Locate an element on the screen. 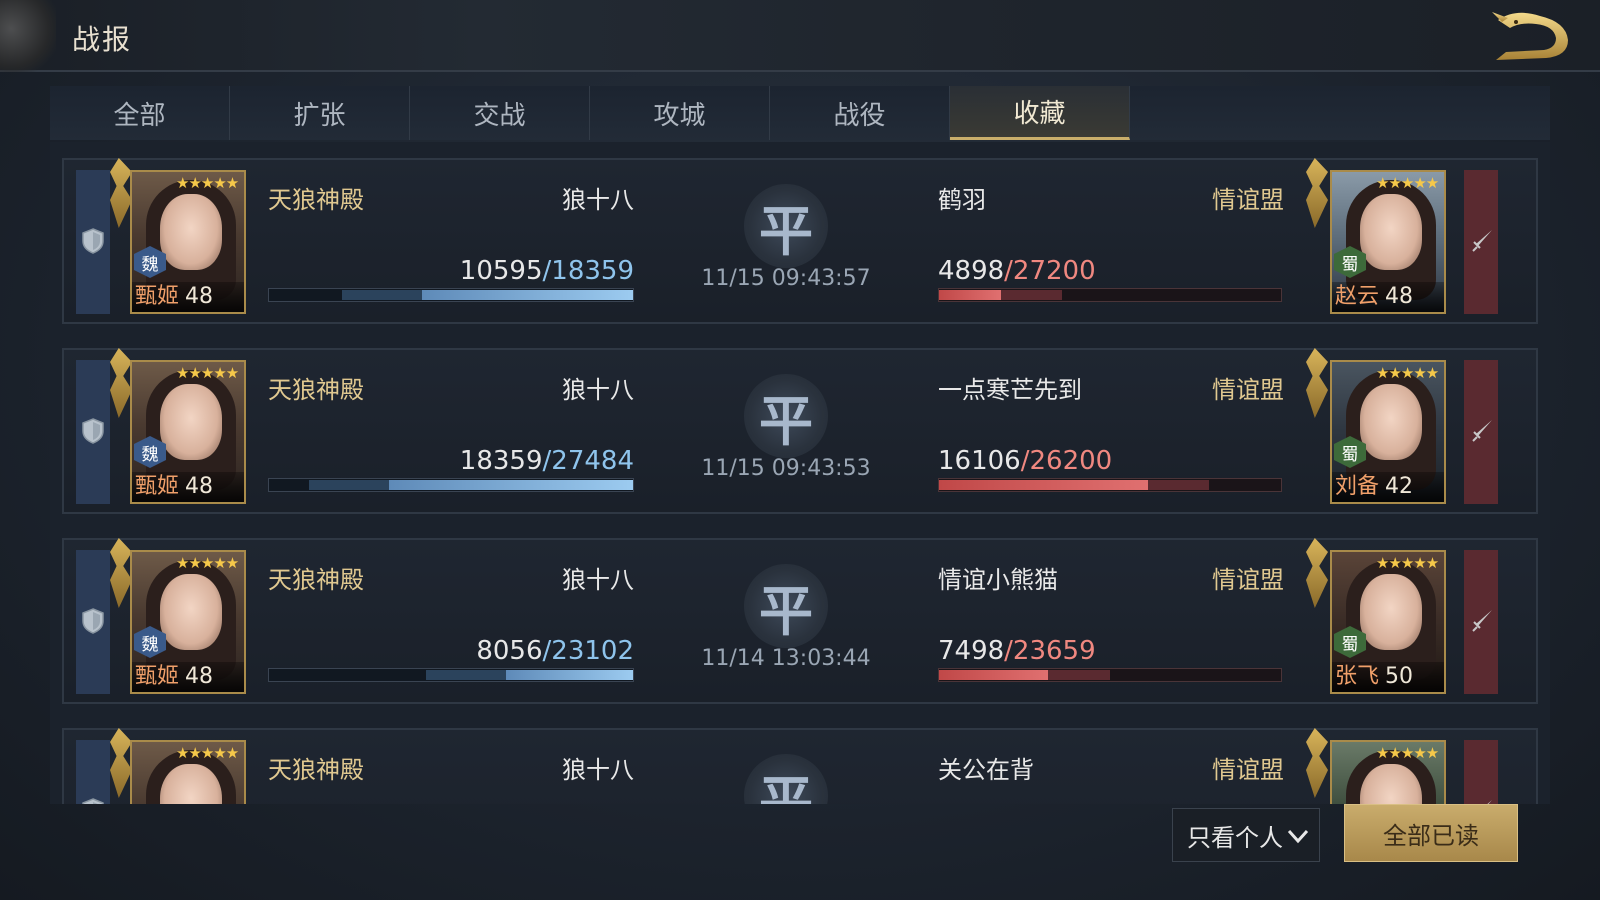  right-troops-max: /23659 is located at coordinates (1050, 651).